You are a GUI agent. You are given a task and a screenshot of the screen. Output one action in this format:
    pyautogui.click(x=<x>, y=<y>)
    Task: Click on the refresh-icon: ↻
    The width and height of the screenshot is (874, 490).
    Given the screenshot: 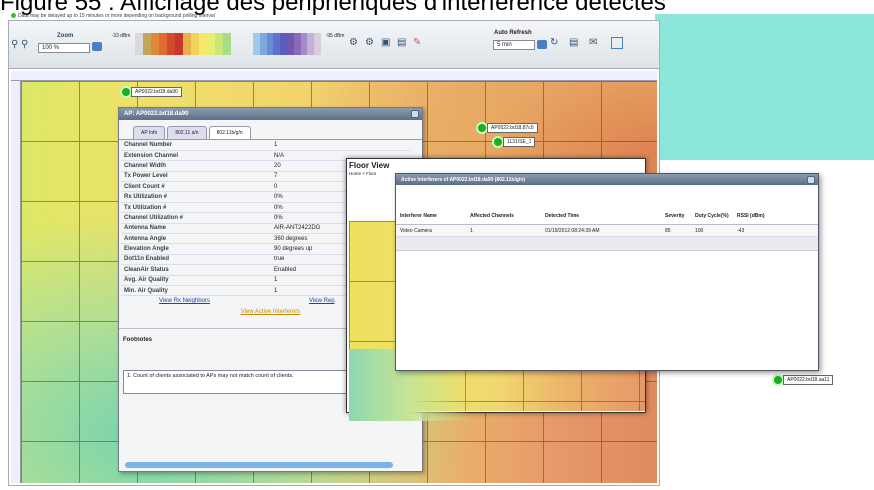 What is the action you would take?
    pyautogui.click(x=554, y=42)
    